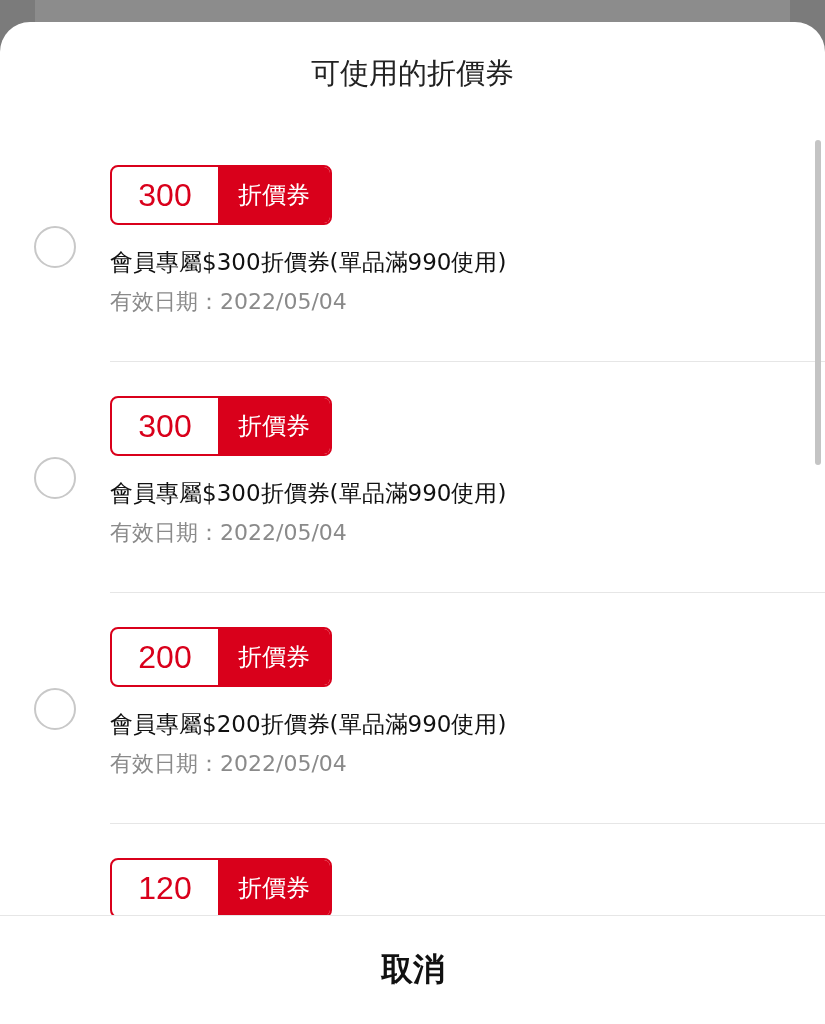 The height and width of the screenshot is (1024, 825). Describe the element at coordinates (309, 724) in the screenshot. I see `coupon-name: 會員專屬$200折價券(單品滿990使用)` at that location.